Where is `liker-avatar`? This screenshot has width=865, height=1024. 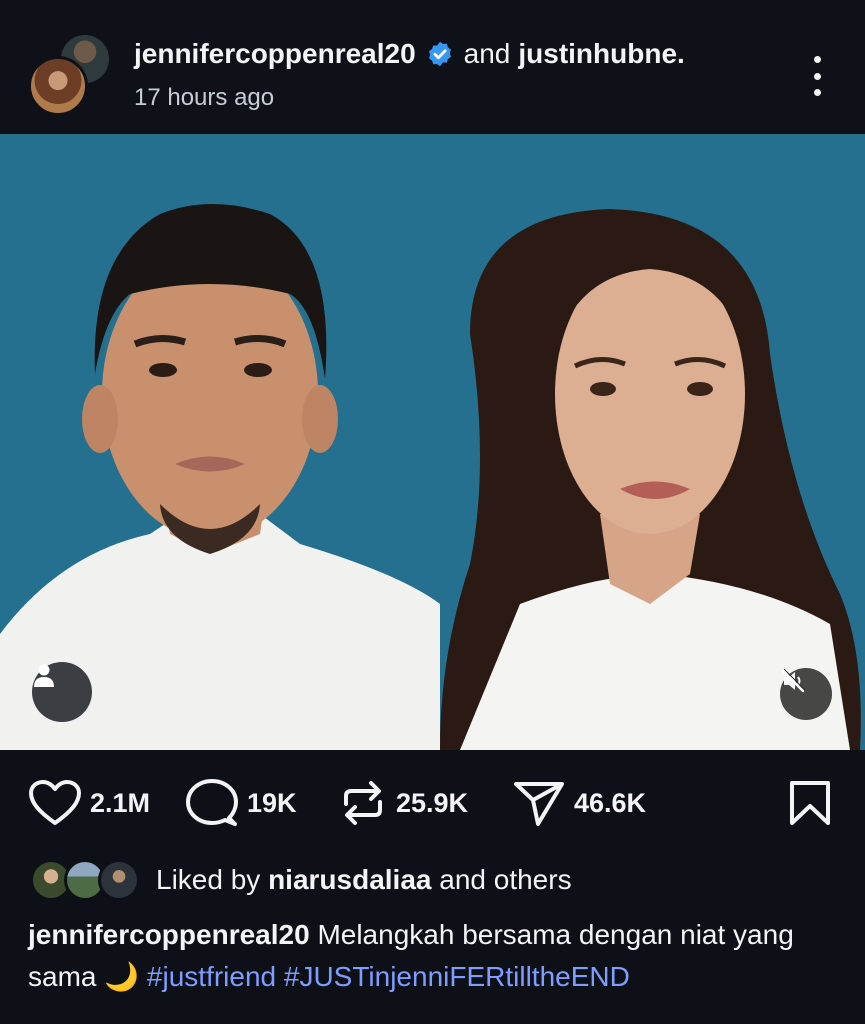
liker-avatar is located at coordinates (119, 880).